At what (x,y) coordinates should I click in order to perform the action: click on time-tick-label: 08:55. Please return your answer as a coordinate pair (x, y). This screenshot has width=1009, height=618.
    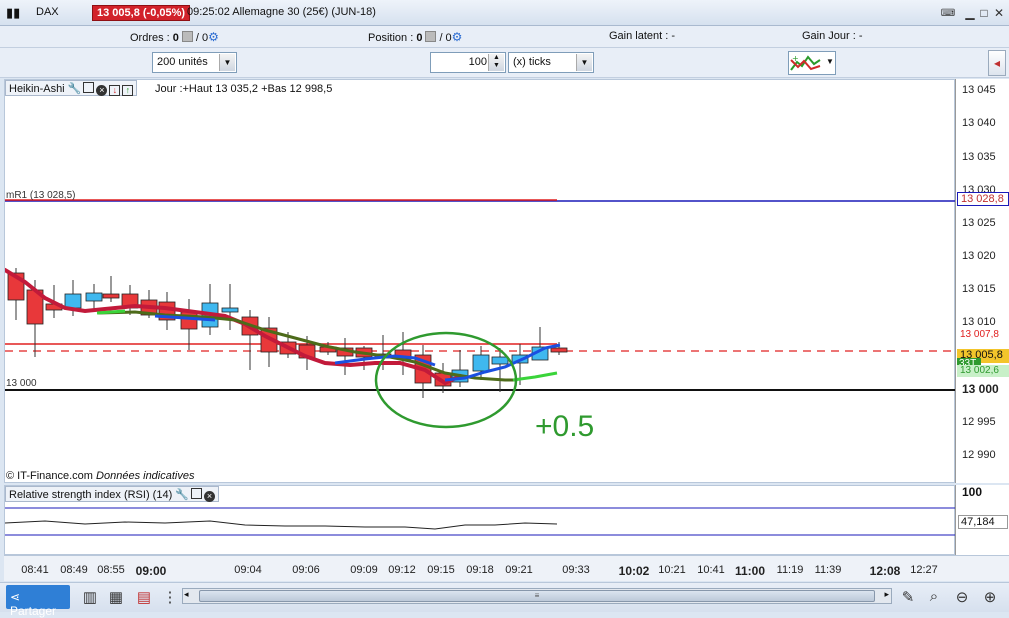
    Looking at the image, I should click on (111, 570).